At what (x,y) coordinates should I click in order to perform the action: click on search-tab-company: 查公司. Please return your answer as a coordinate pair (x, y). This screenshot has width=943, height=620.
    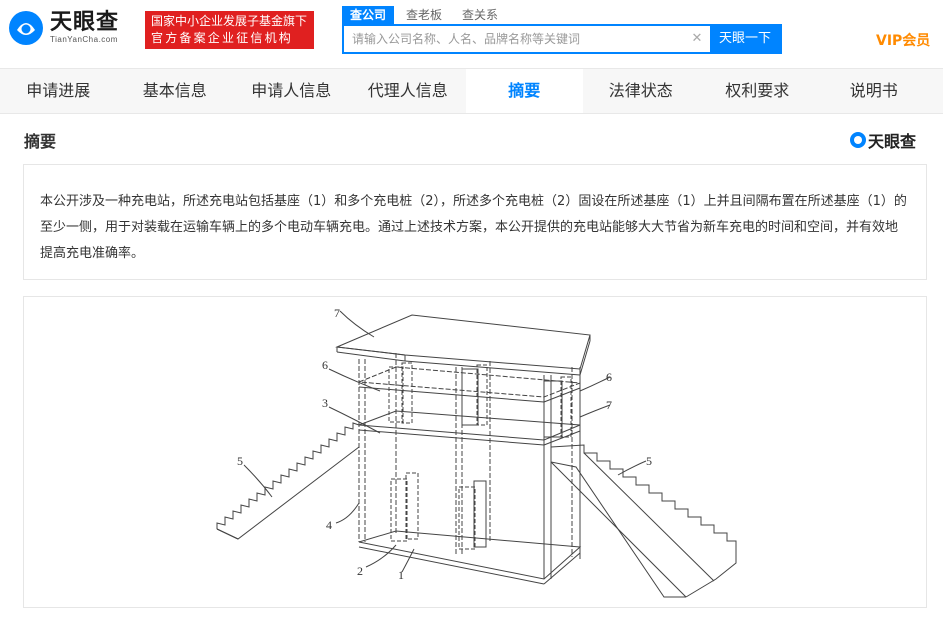
    Looking at the image, I should click on (368, 15).